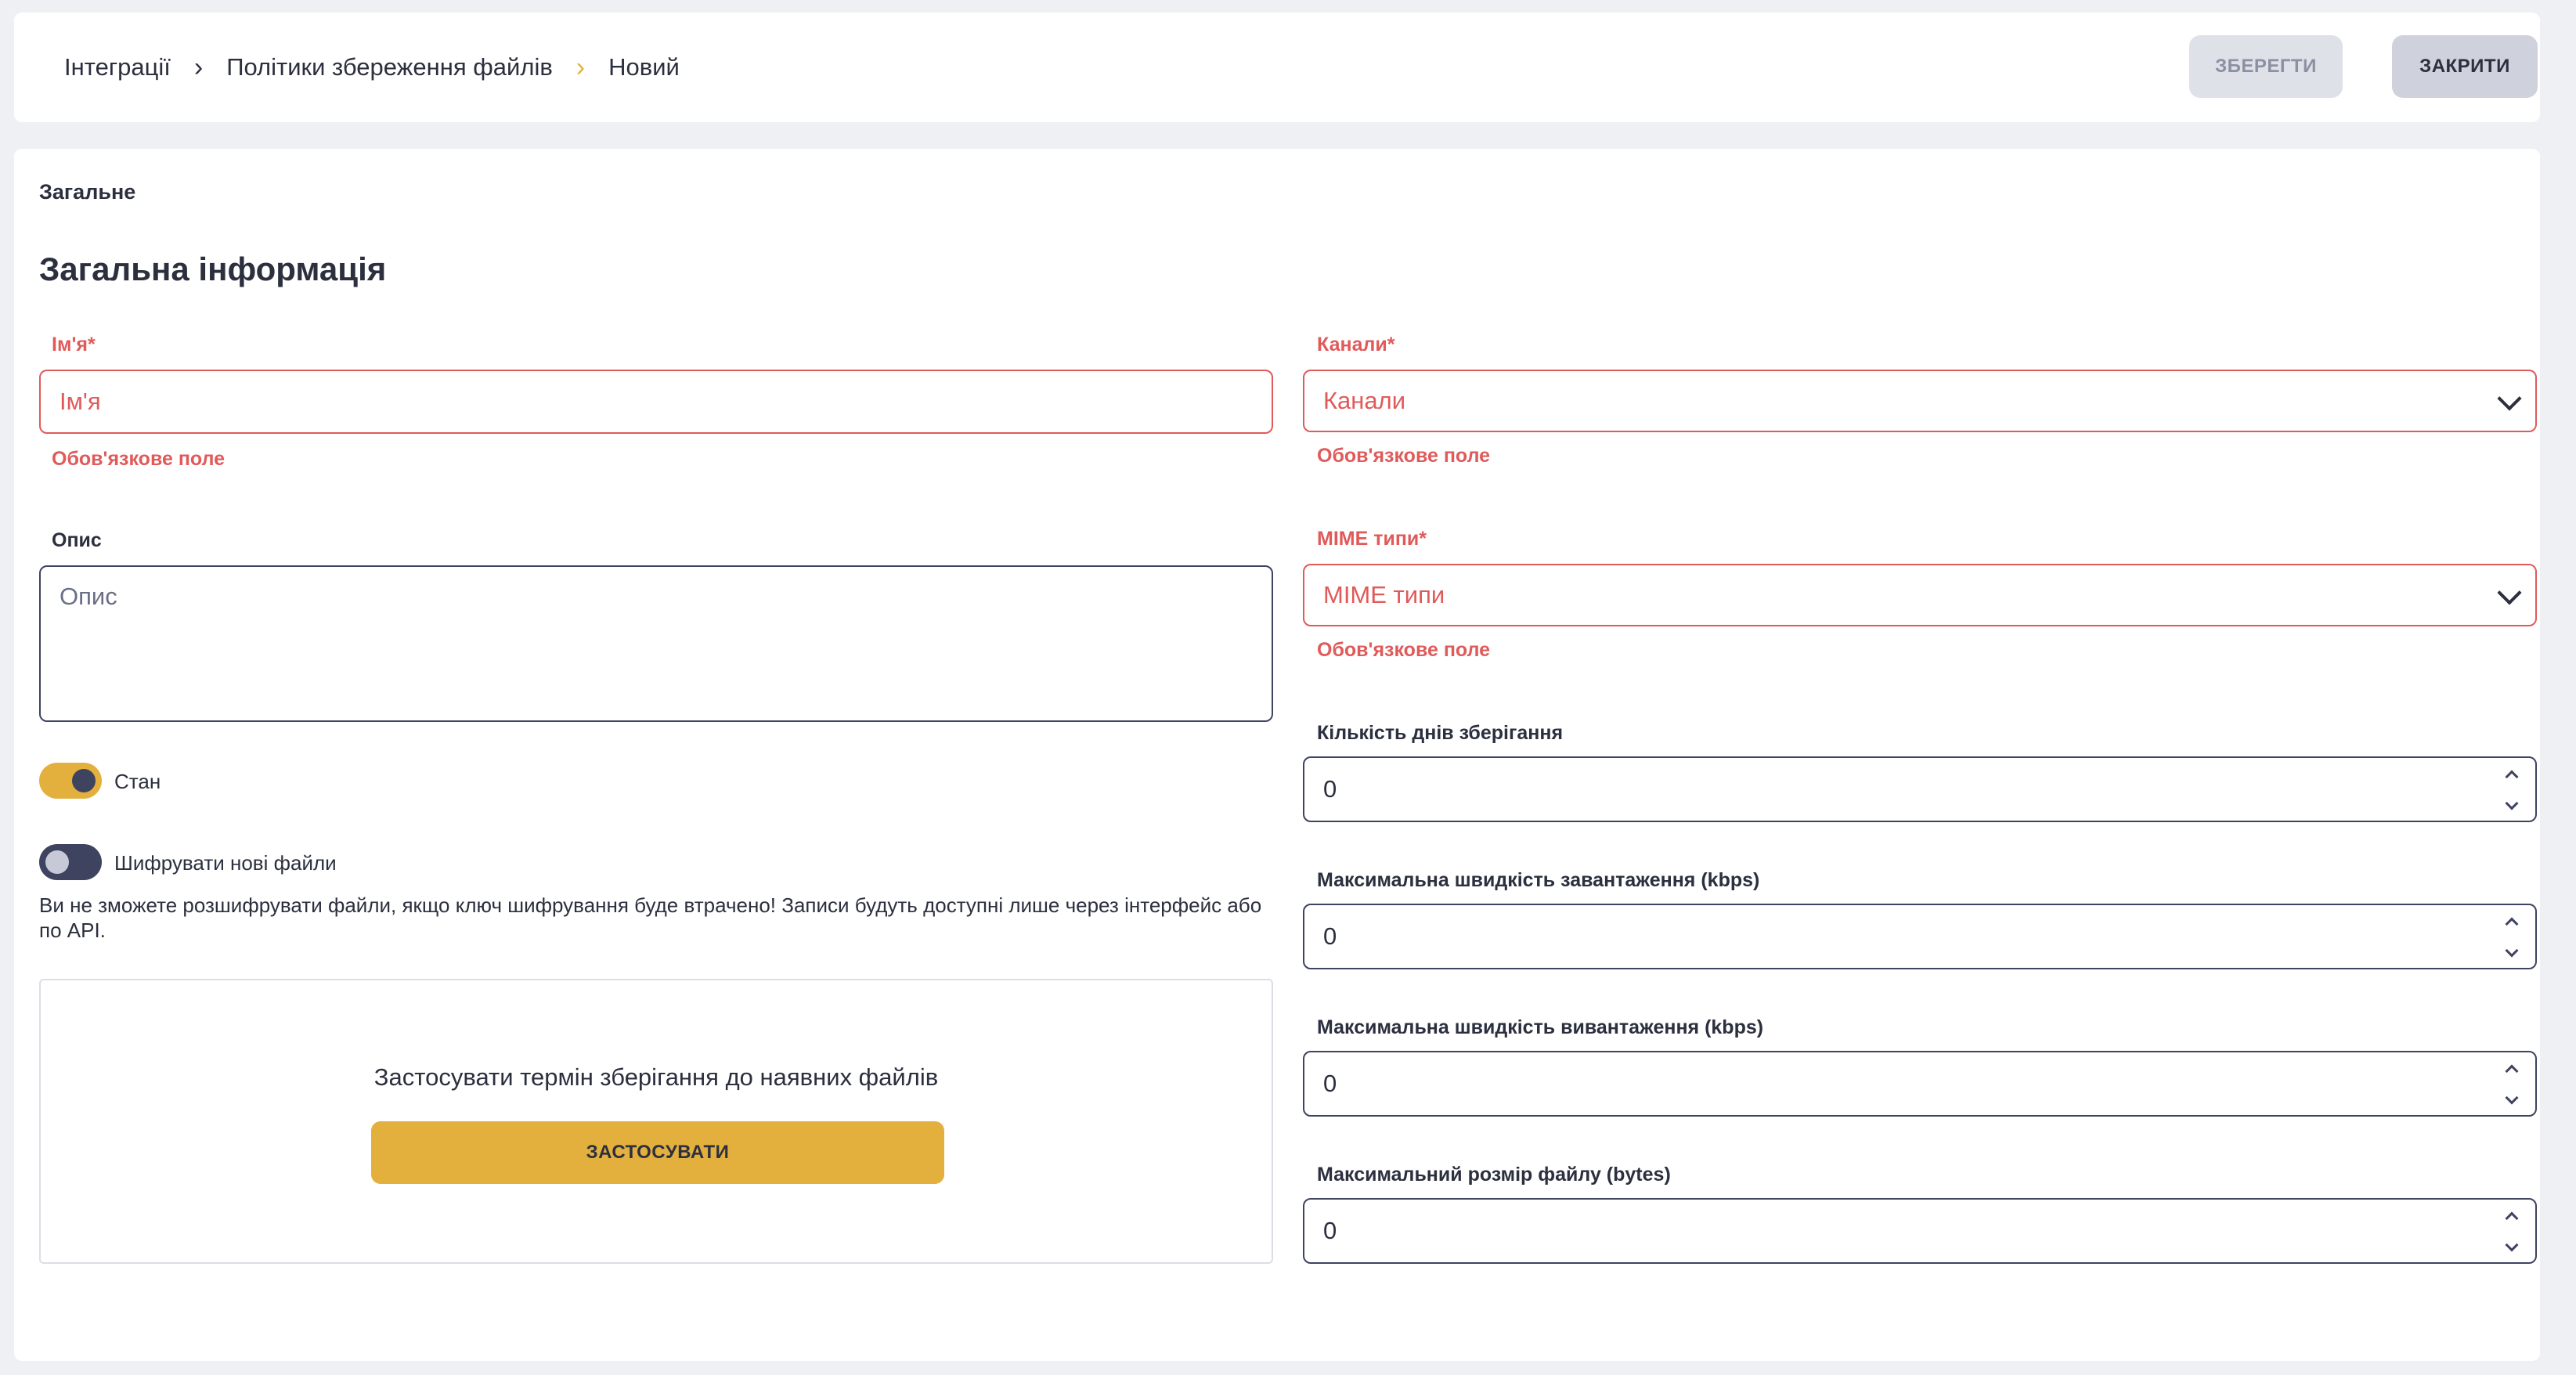 The height and width of the screenshot is (1375, 2576). I want to click on state-label: Стан, so click(137, 781).